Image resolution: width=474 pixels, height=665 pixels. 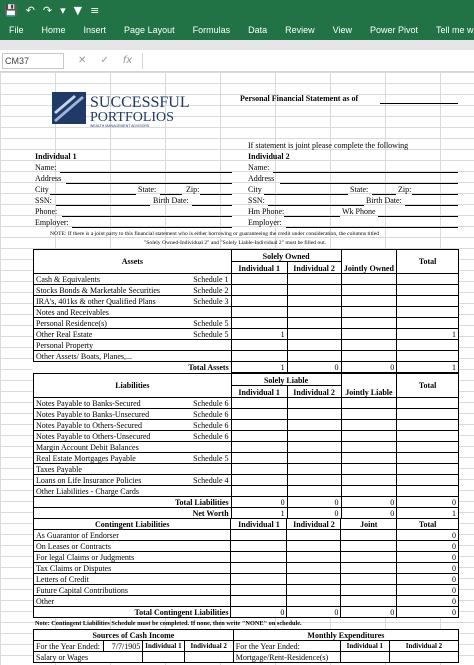 I want to click on ribbon-tab-formulas: Formulas, so click(x=212, y=30).